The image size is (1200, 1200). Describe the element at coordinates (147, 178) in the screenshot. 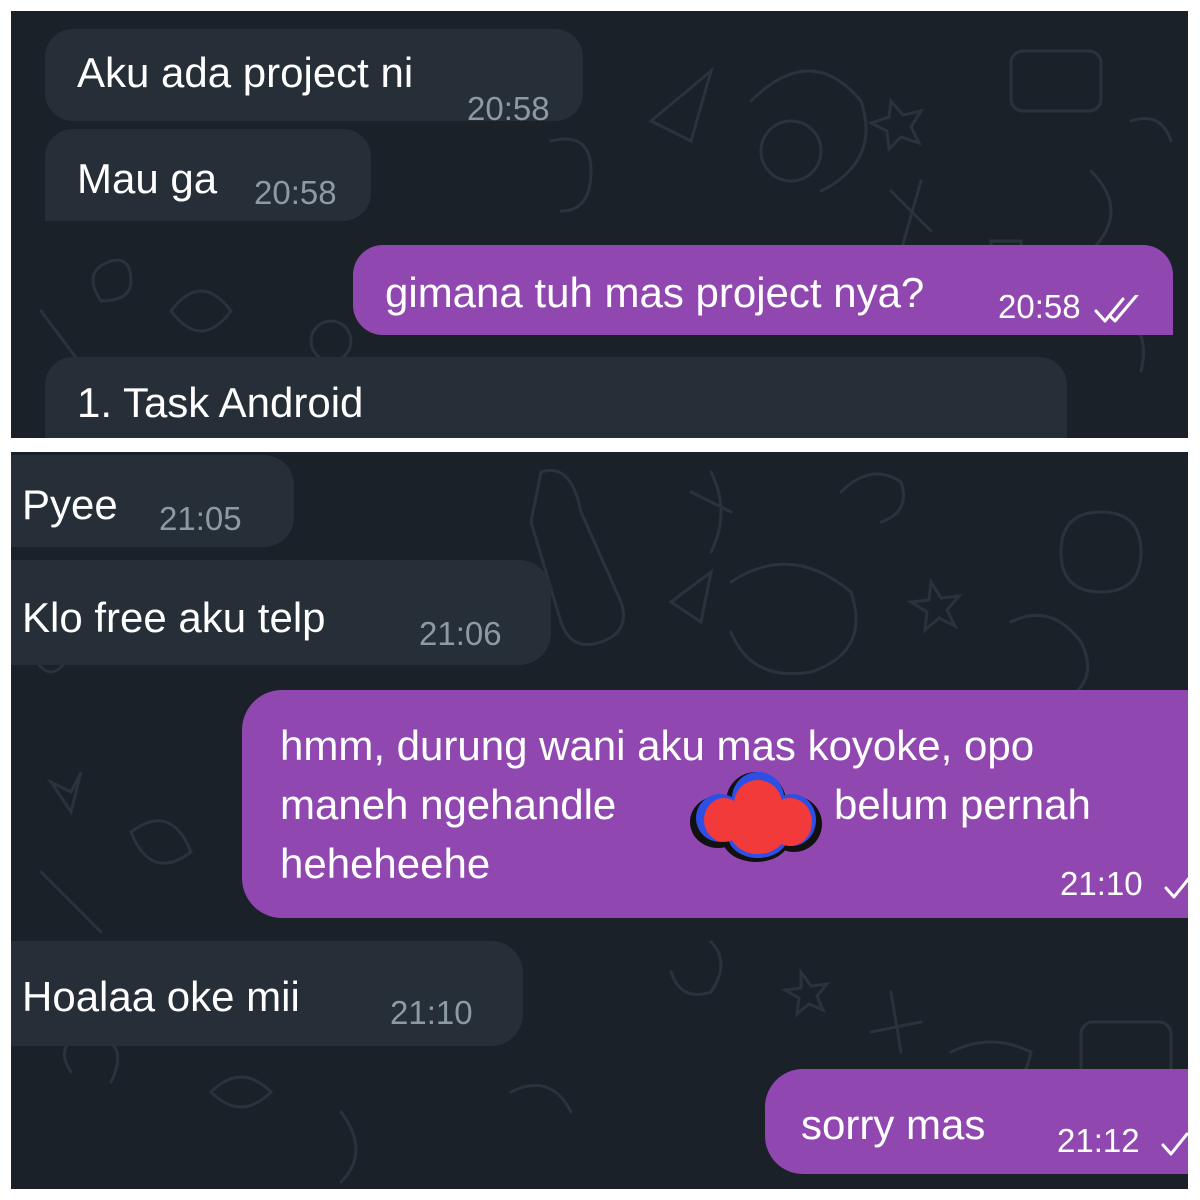

I see `message-text: Mau ga` at that location.